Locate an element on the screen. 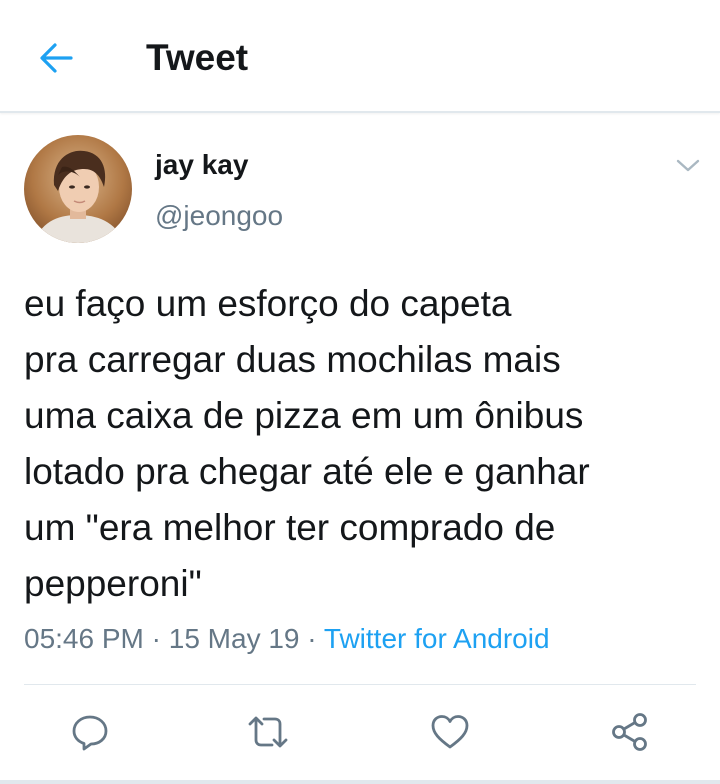  heart-icon is located at coordinates (450, 732).